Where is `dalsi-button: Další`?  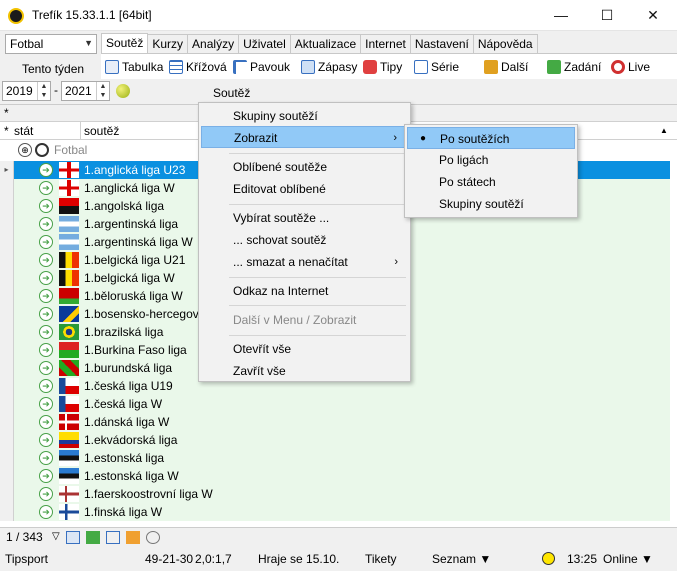 dalsi-button: Další is located at coordinates (506, 67).